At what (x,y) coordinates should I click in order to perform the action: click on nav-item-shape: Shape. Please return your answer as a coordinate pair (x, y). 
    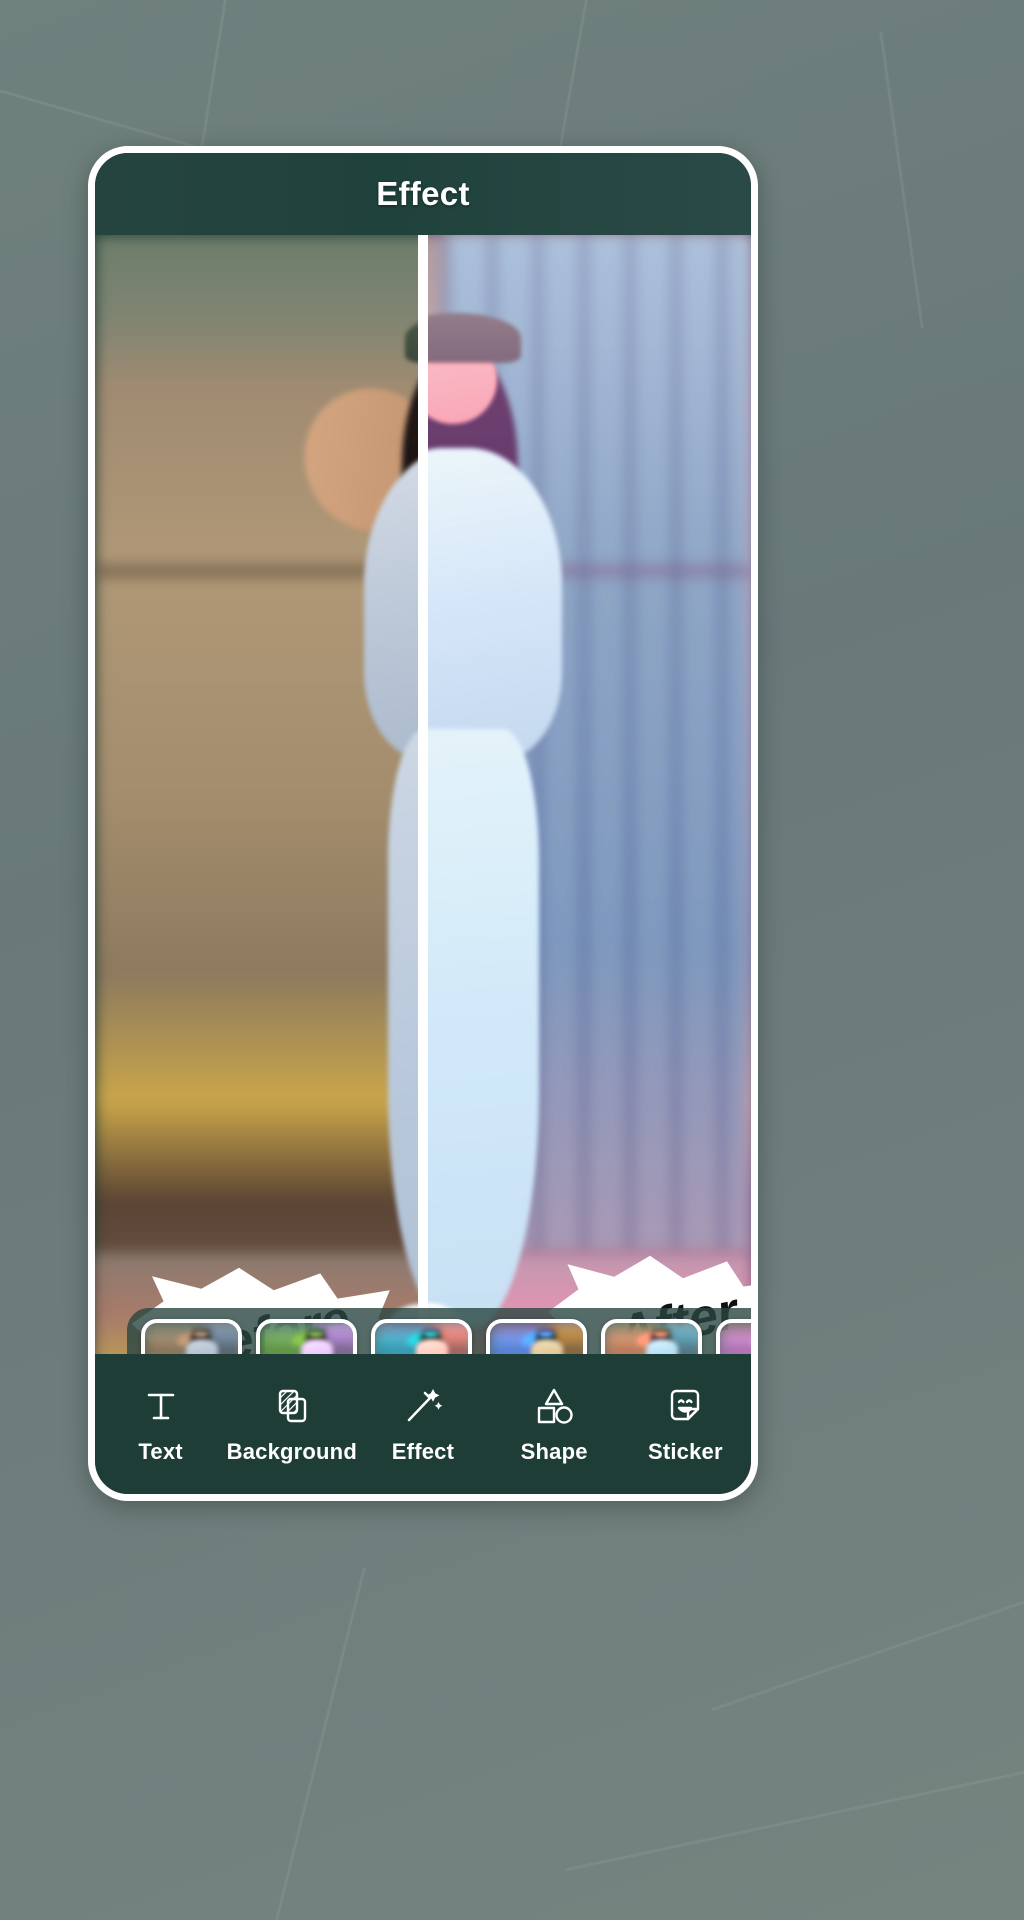
    Looking at the image, I should click on (554, 1424).